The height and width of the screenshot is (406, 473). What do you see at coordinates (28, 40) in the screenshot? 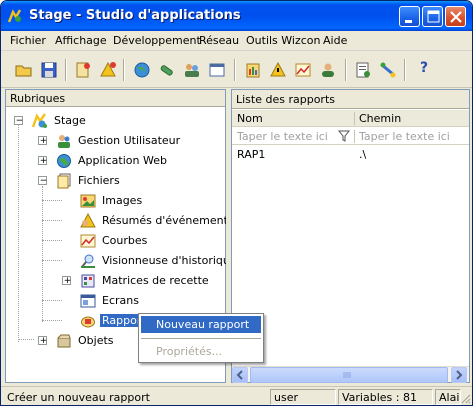
I see `menu-fichier: Fichier` at bounding box center [28, 40].